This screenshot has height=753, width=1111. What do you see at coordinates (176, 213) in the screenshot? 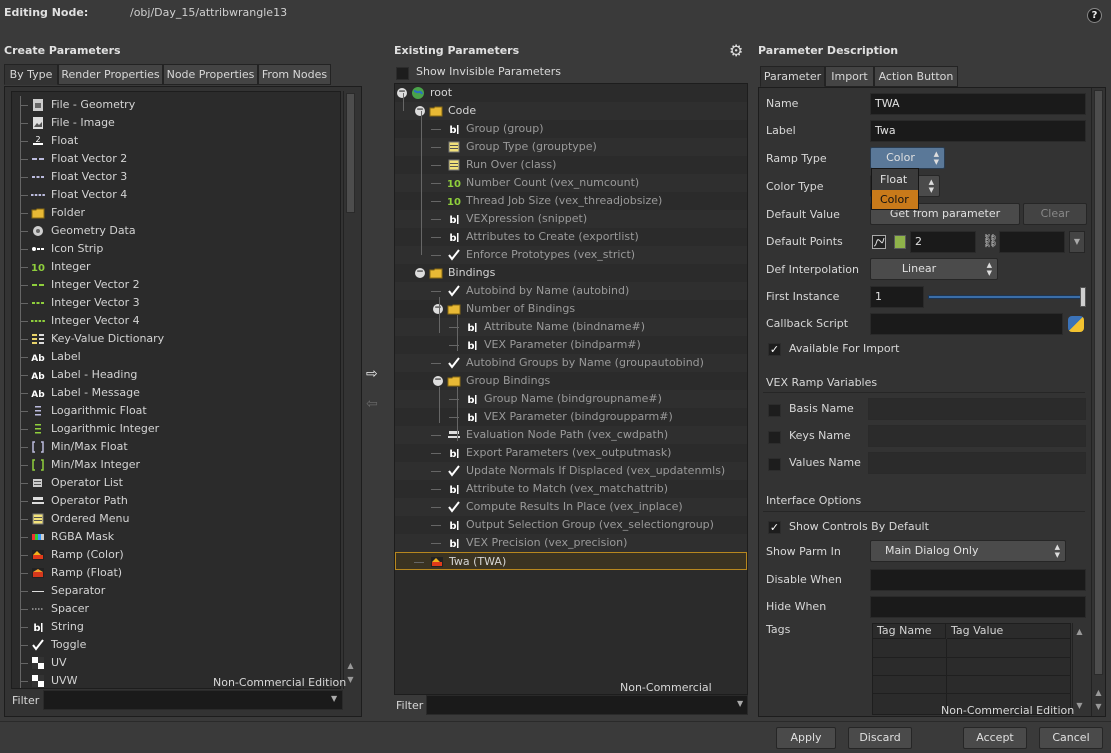
I see `list-item: Folder` at bounding box center [176, 213].